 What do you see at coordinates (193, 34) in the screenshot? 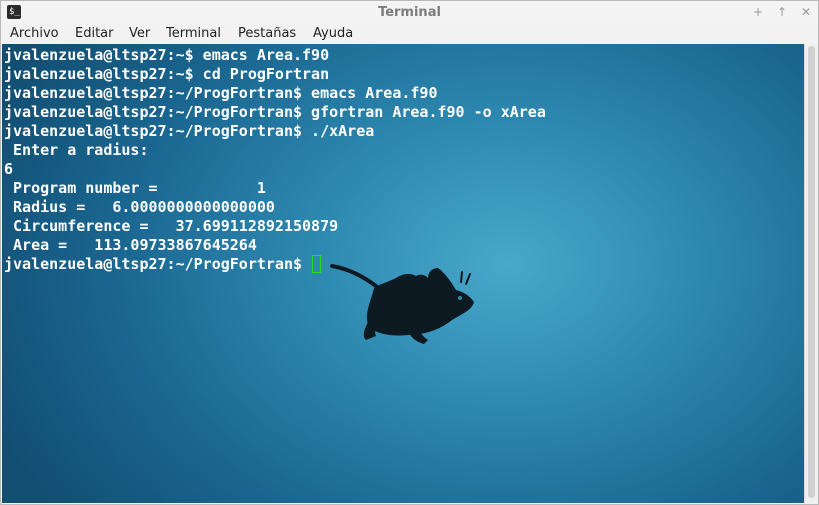
I see `menu-terminal: Terminal` at bounding box center [193, 34].